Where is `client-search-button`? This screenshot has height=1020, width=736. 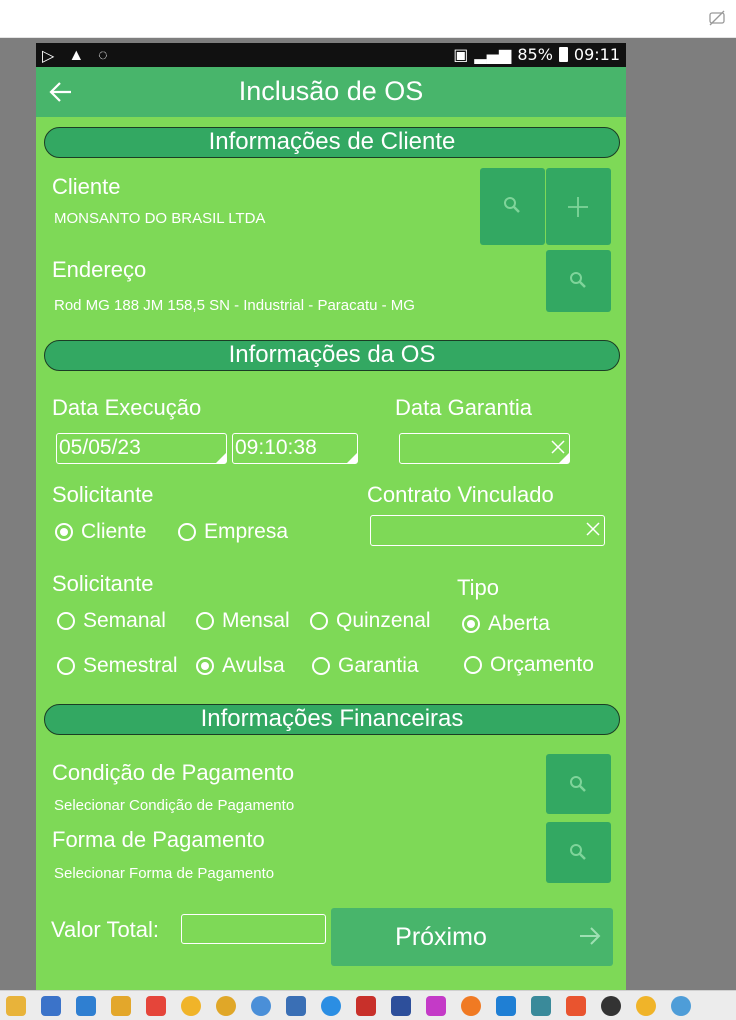
client-search-button is located at coordinates (512, 206).